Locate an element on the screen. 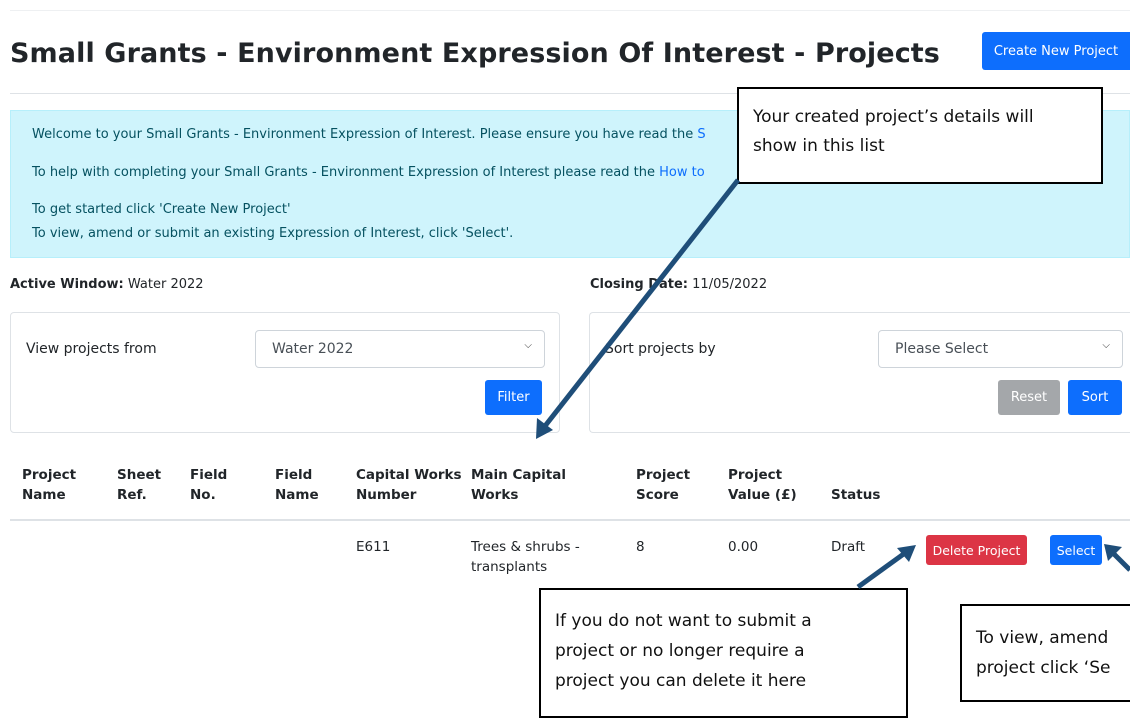 The width and height of the screenshot is (1130, 718). arrow-to-delete-button is located at coordinates (881, 570).